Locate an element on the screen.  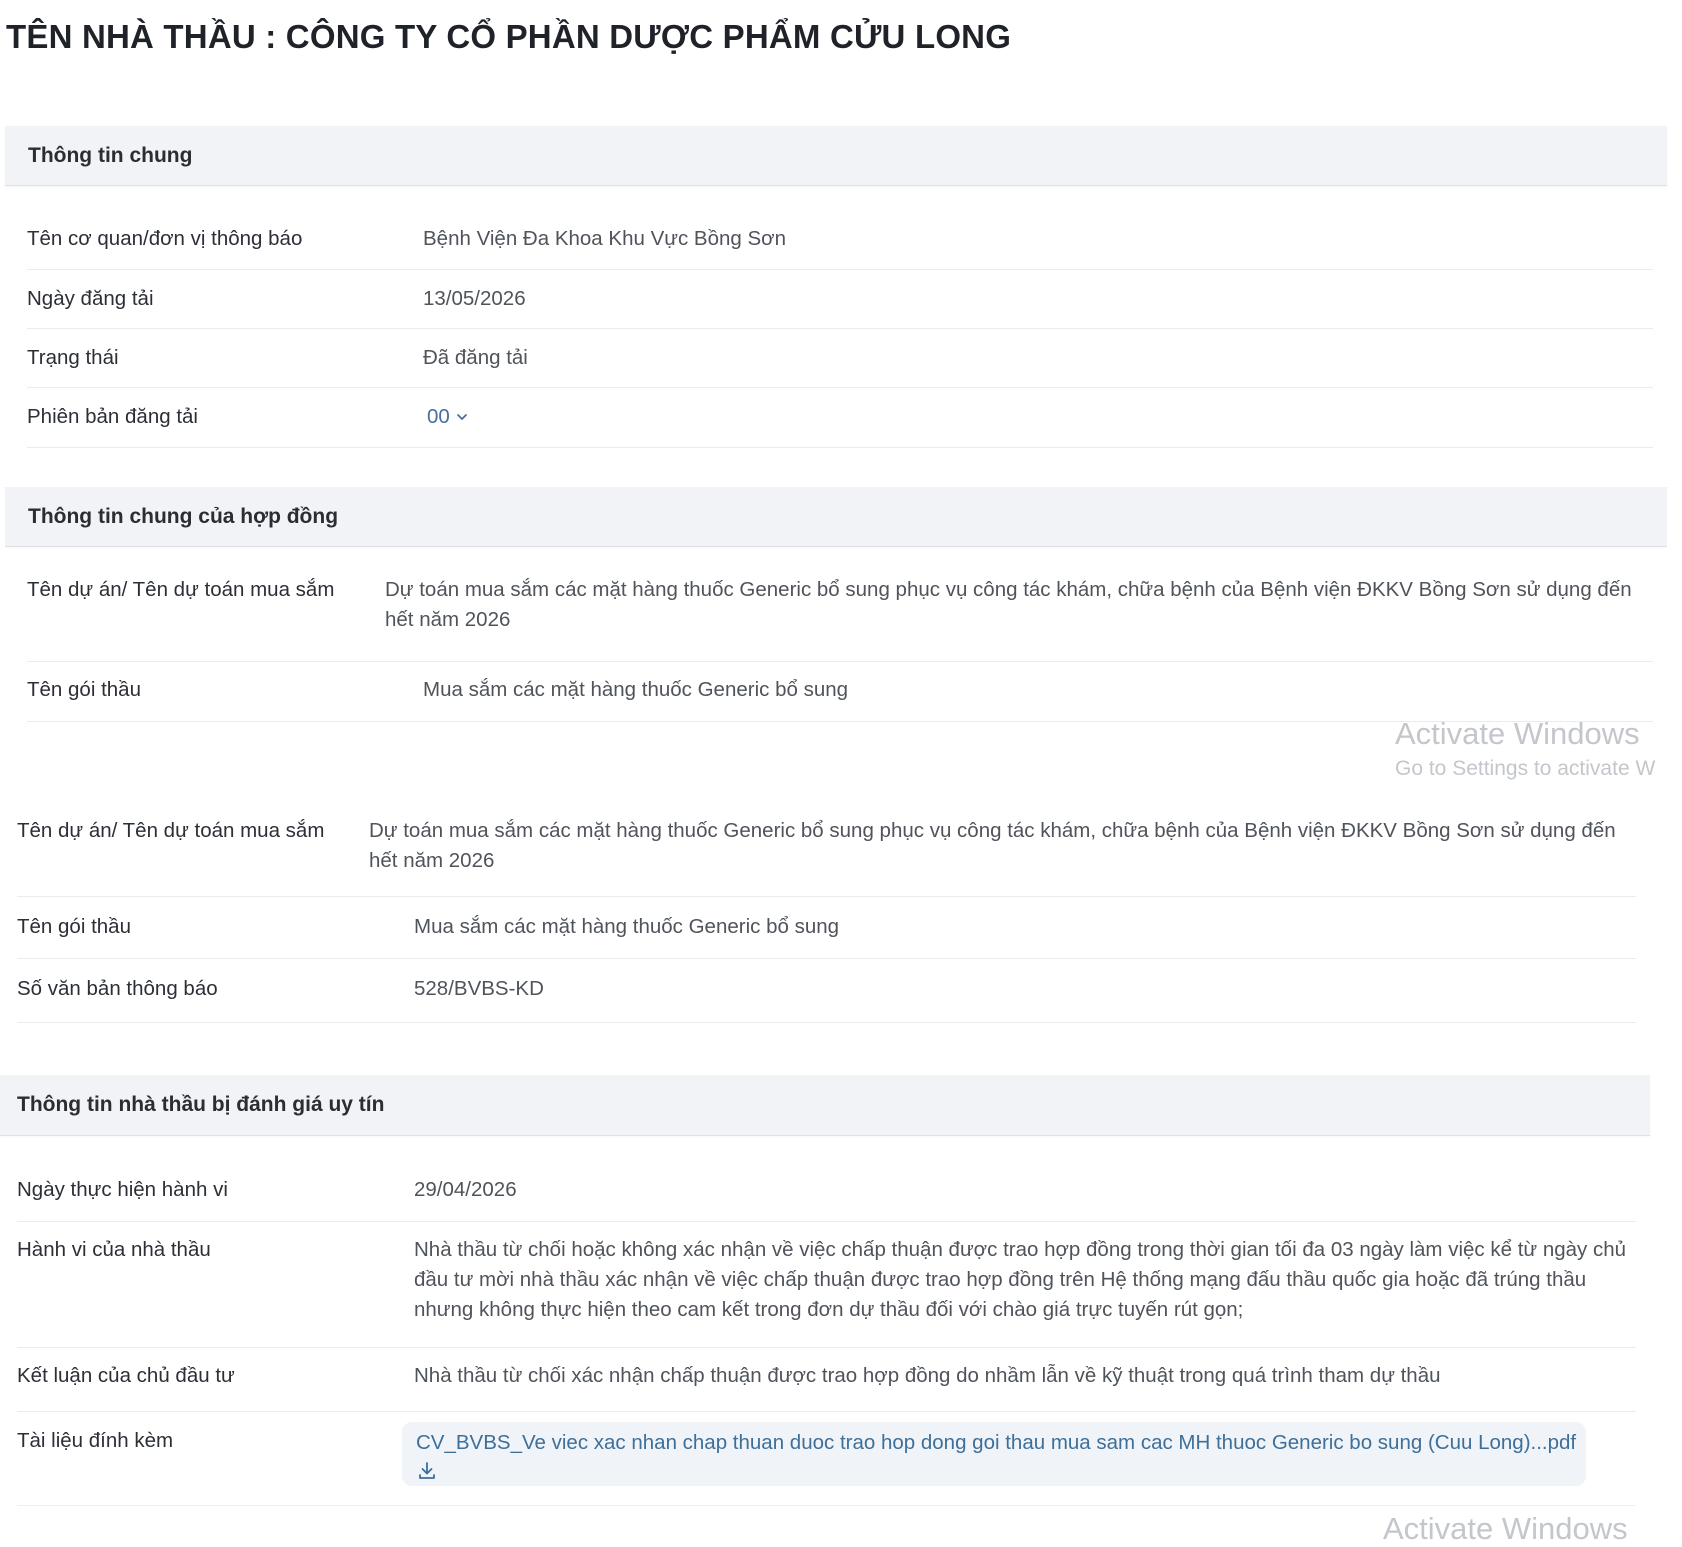
contract-row-value: 528/BVBS-KD is located at coordinates (479, 988).